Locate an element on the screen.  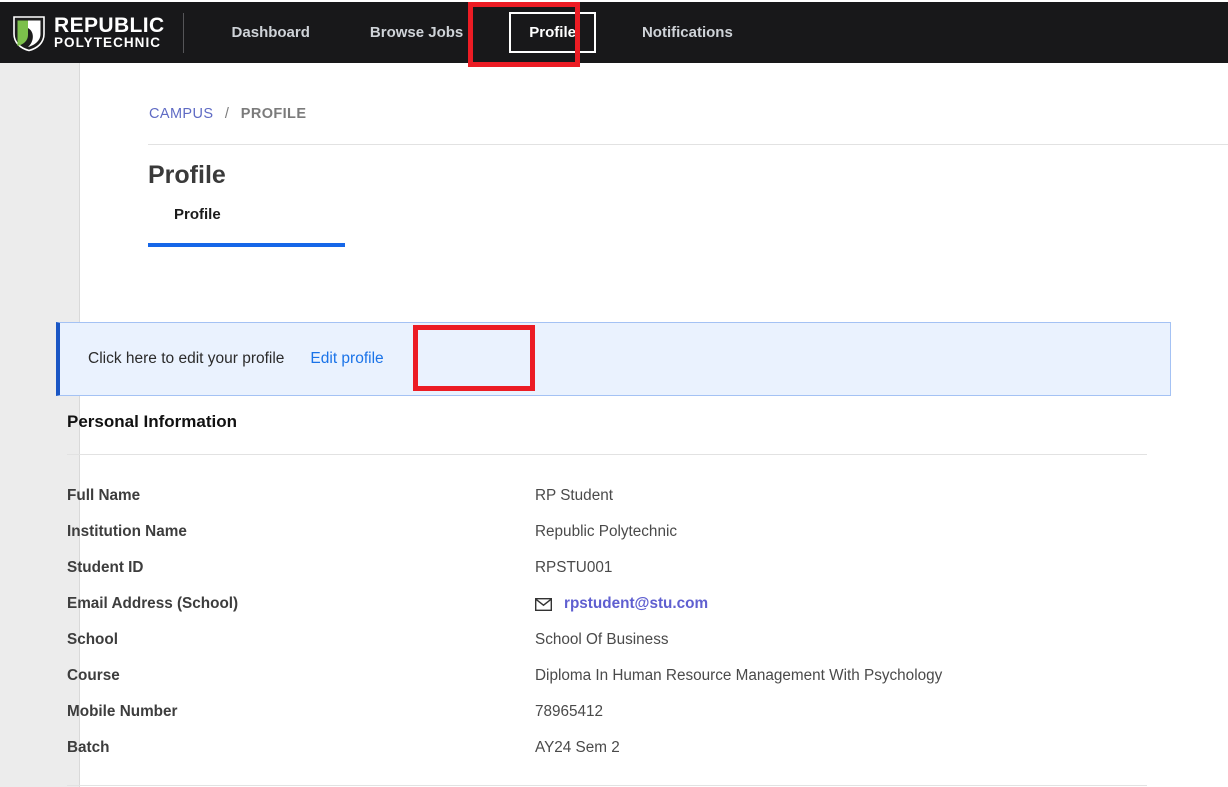
row-value-text: RP Student is located at coordinates (574, 495).